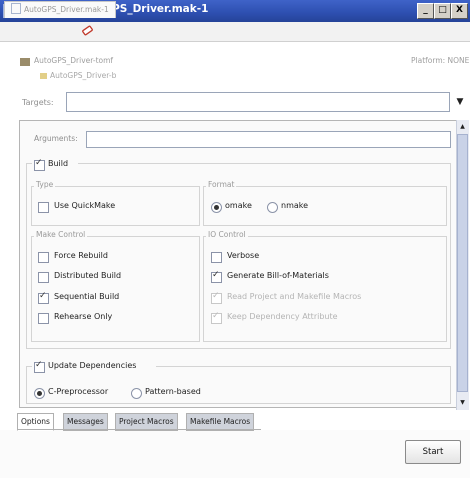  Describe the element at coordinates (243, 255) in the screenshot. I see `verbose-label: Verbose` at that location.